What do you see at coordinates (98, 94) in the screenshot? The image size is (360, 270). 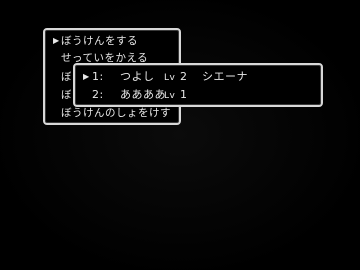 I see `slot-number: 2:` at bounding box center [98, 94].